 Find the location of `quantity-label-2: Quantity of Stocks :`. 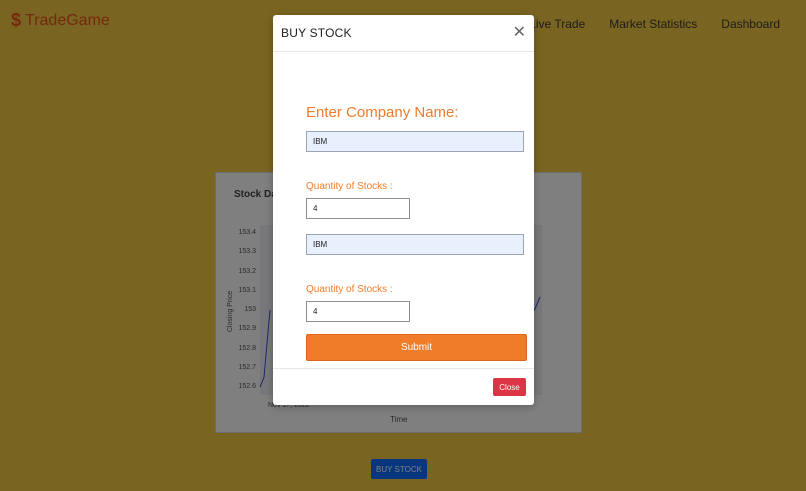

quantity-label-2: Quantity of Stocks : is located at coordinates (349, 289).